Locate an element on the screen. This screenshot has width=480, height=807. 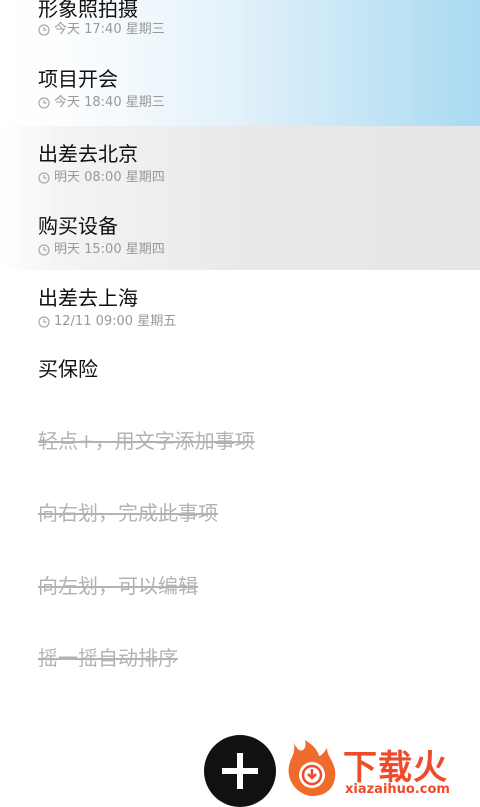
hint-text: 向右划，完成此事项 is located at coordinates (128, 513).